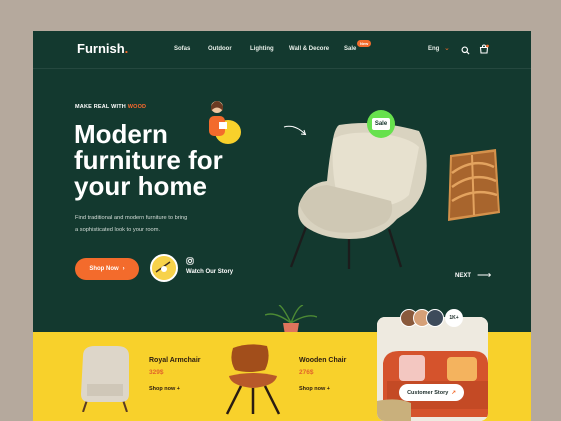 Image resolution: width=561 pixels, height=421 pixels. Describe the element at coordinates (432, 369) in the screenshot. I see `customer-story-card` at that location.